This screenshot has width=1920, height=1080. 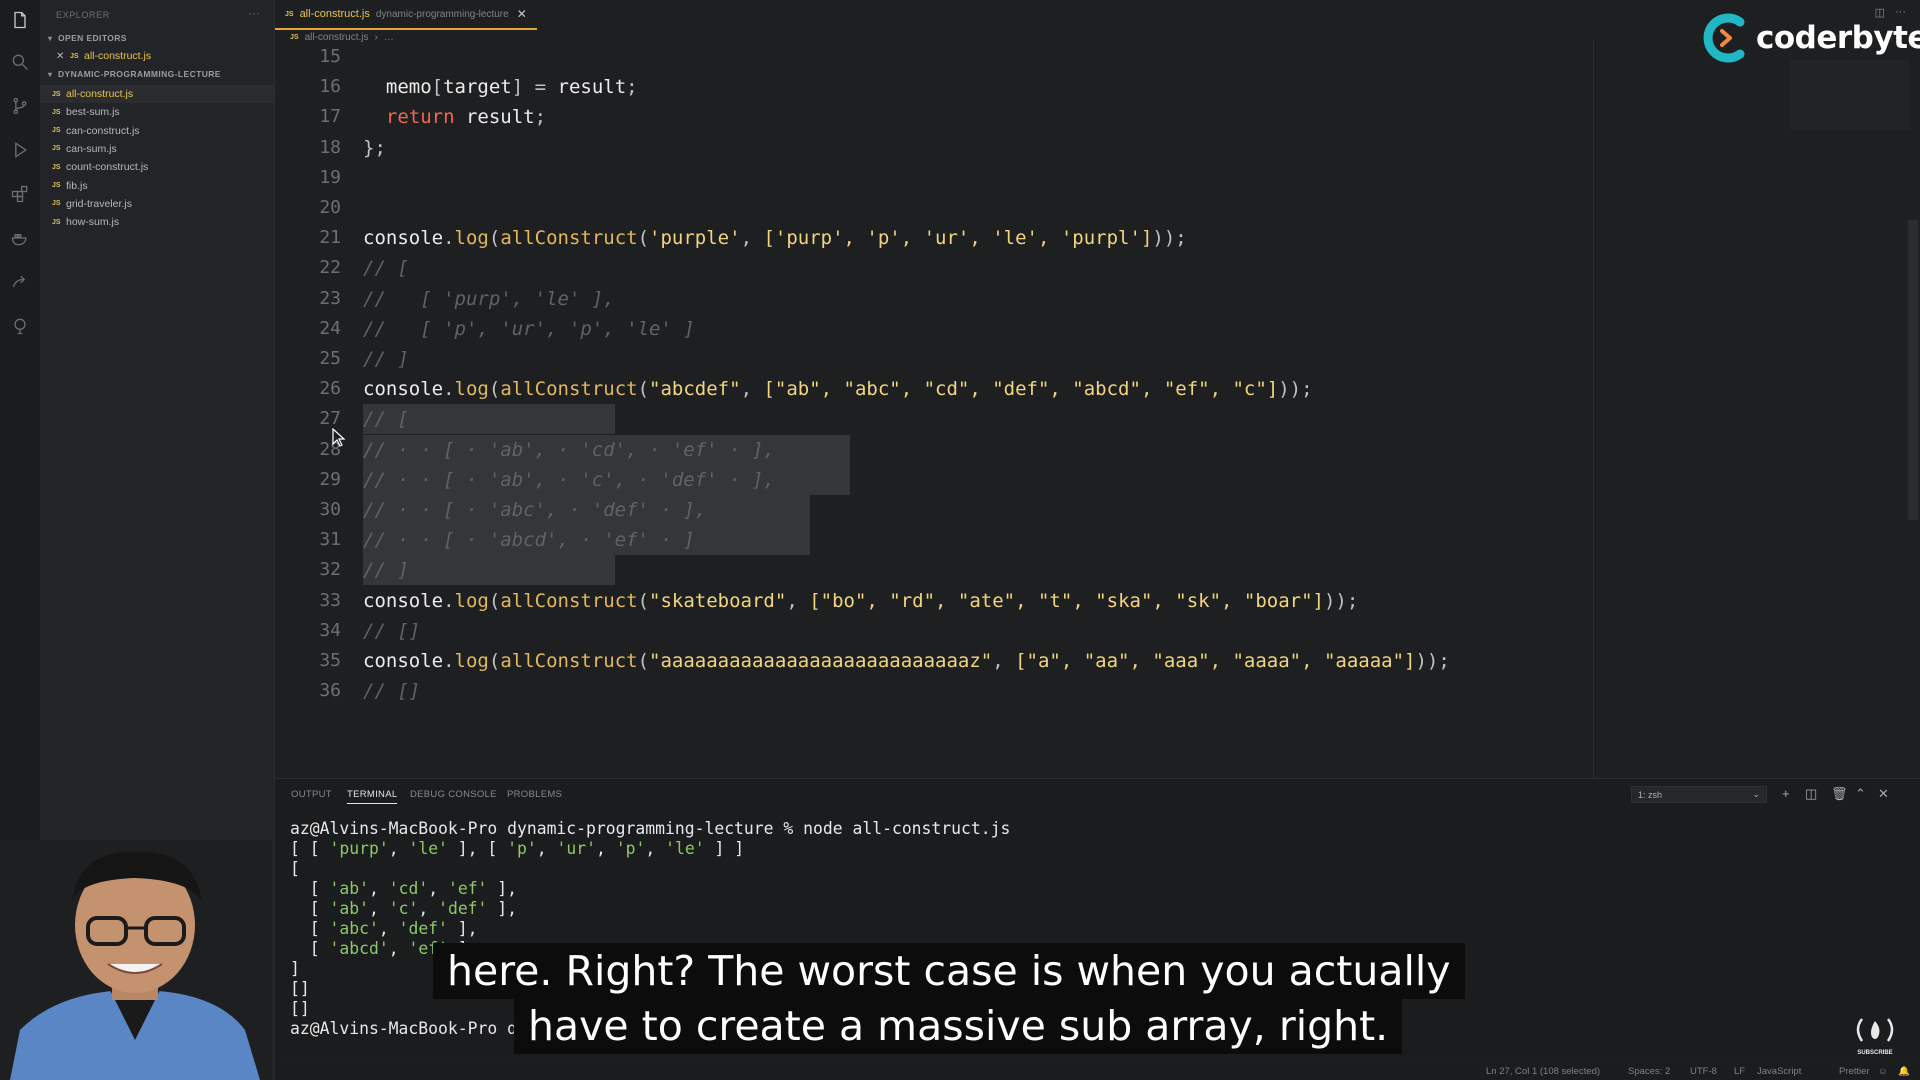 What do you see at coordinates (157, 56) in the screenshot?
I see `open-editor-item: ✕ JS all-construct.js` at bounding box center [157, 56].